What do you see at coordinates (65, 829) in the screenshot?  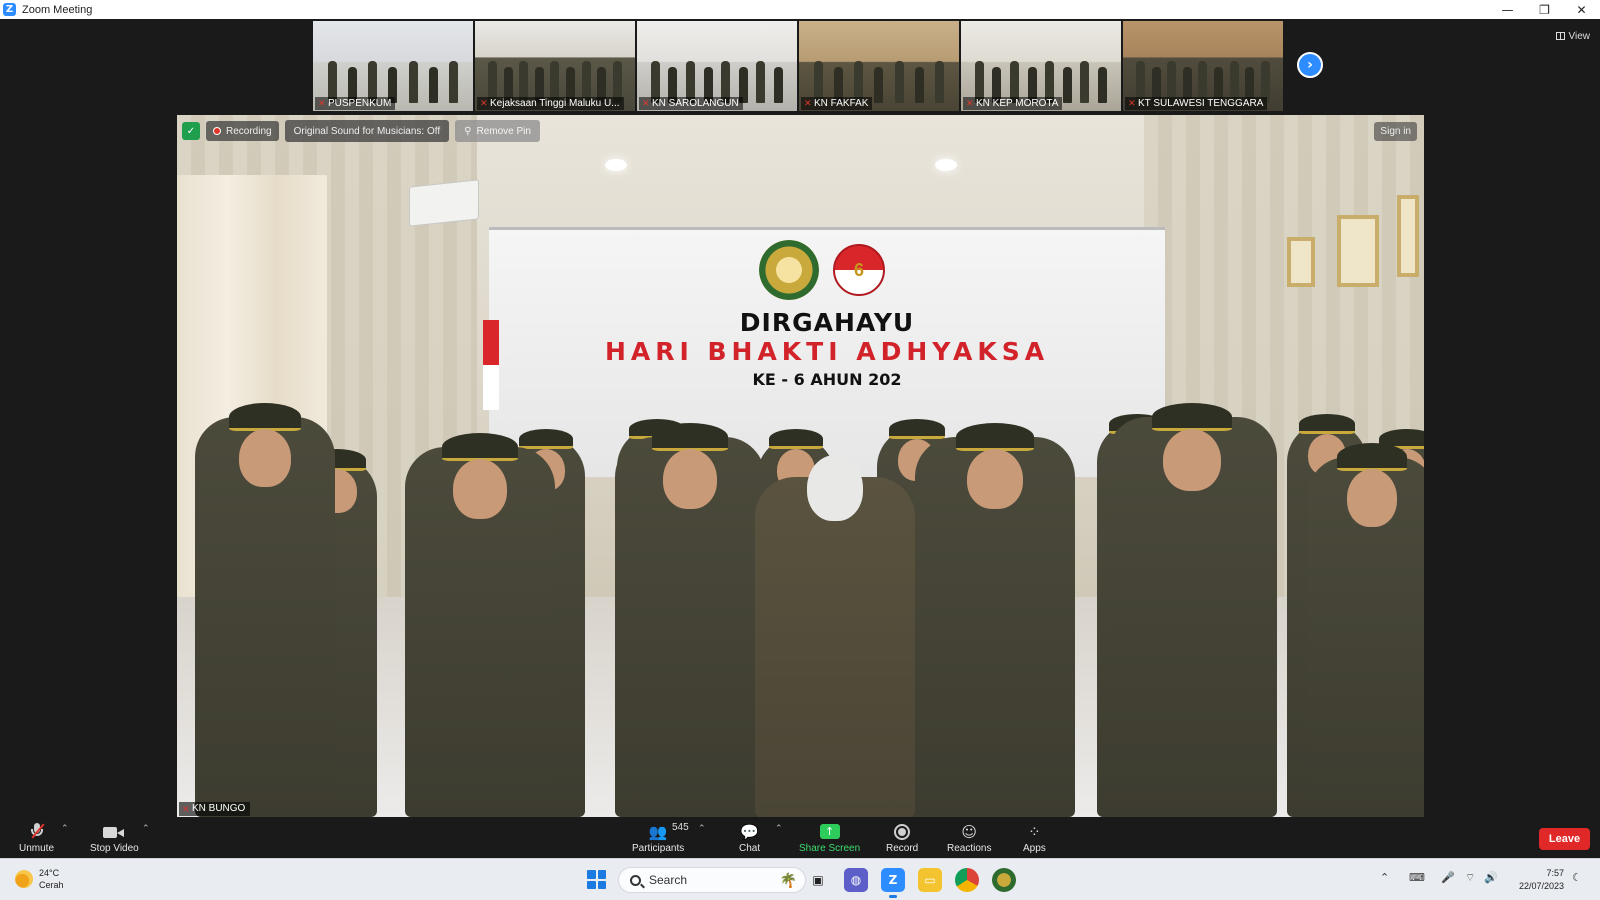 I see `audio-options-caret-icon: ⌃` at bounding box center [65, 829].